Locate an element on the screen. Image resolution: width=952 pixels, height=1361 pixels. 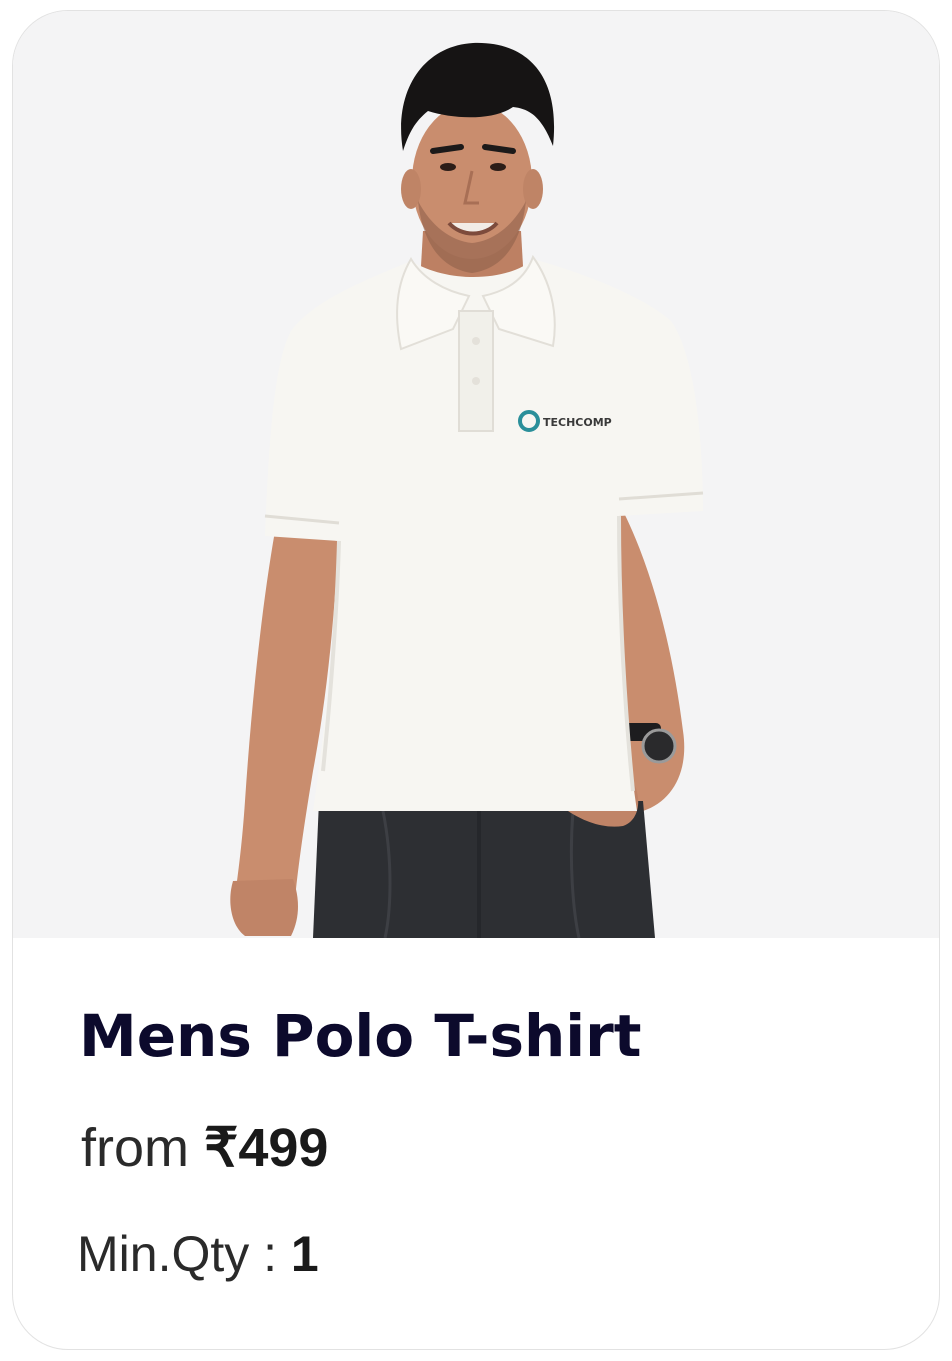
min-quantity: Min.Qty : 1 is located at coordinates (198, 1254).